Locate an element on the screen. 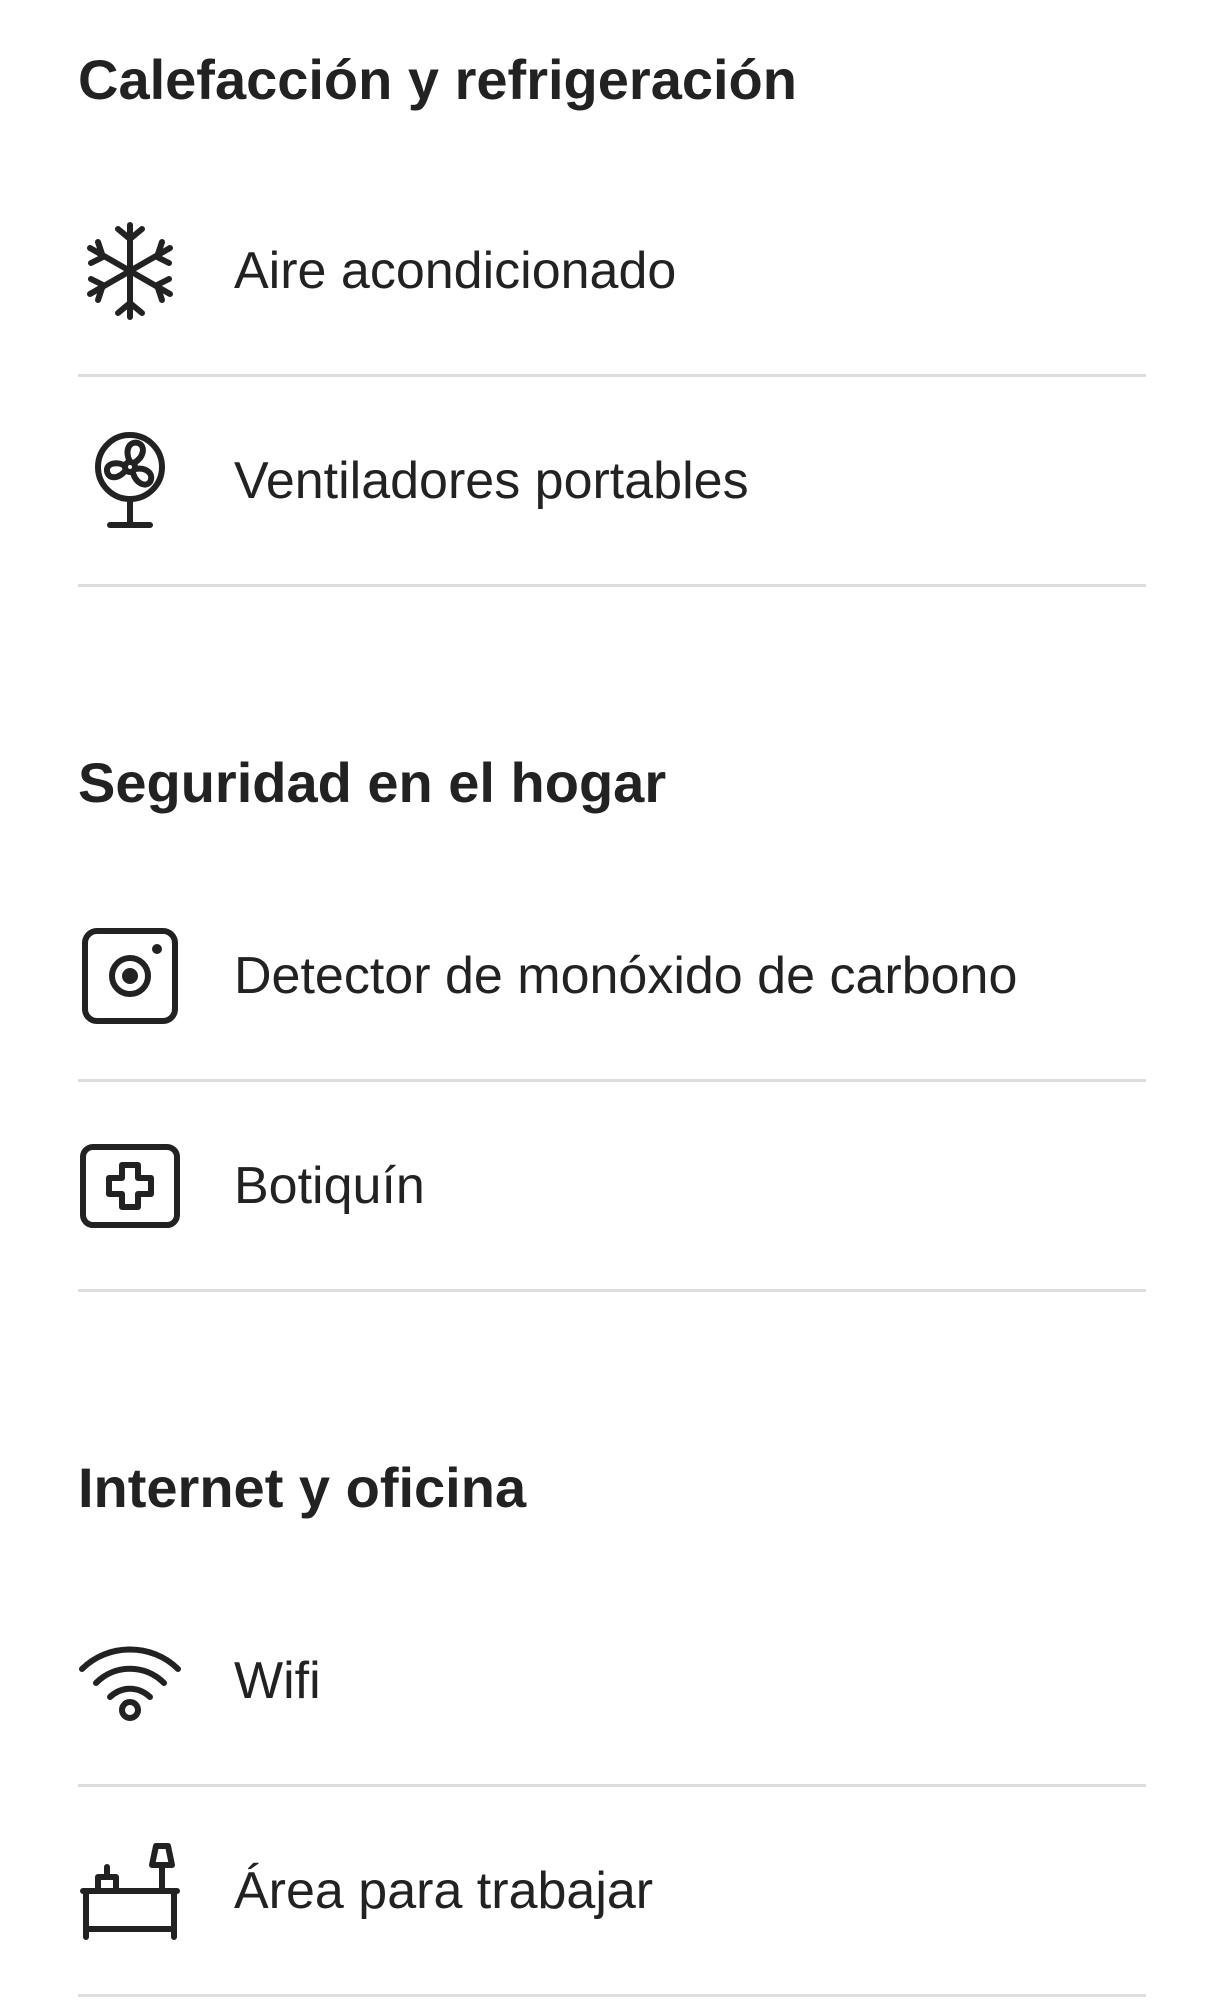  amenity-label: Área para trabajar is located at coordinates (444, 1890).